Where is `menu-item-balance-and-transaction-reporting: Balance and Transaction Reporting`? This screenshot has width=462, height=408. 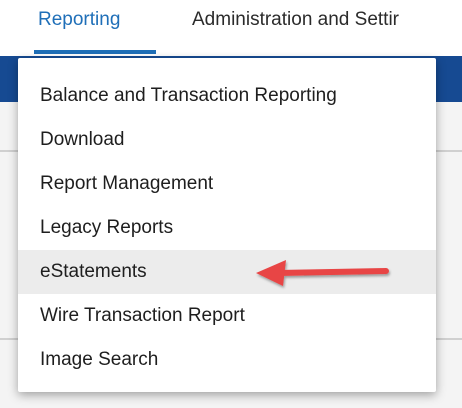 menu-item-balance-and-transaction-reporting: Balance and Transaction Reporting is located at coordinates (227, 96).